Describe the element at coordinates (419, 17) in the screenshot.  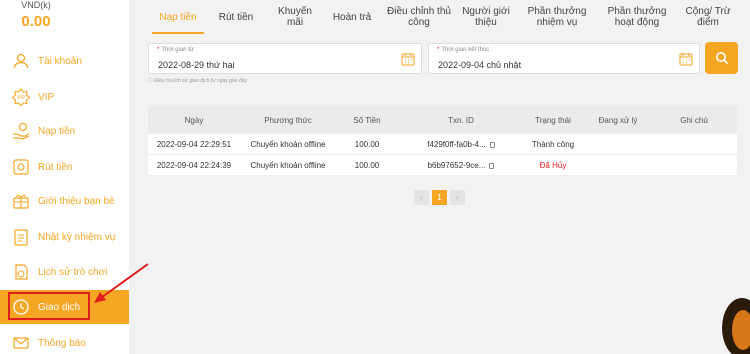
I see `tab-manual-adjustment: Điều chỉnh thủ công` at that location.